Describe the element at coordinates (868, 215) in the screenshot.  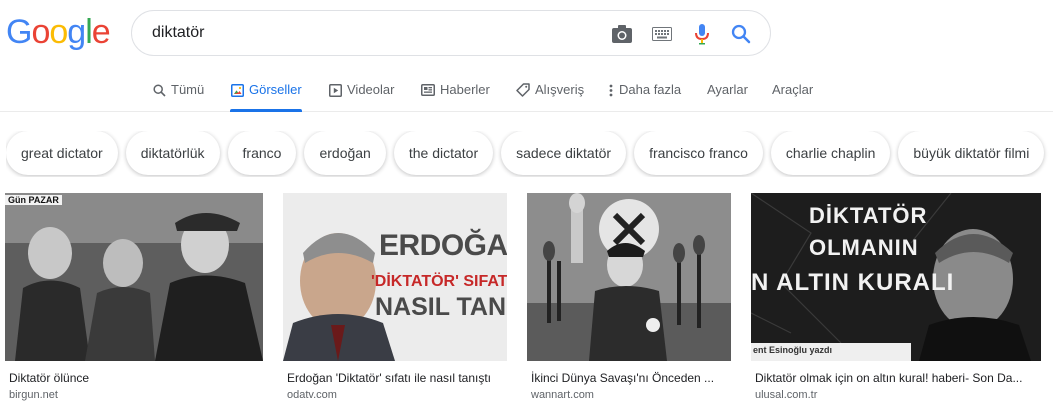
I see `thumbnail-headline: DİKTATÖR` at that location.